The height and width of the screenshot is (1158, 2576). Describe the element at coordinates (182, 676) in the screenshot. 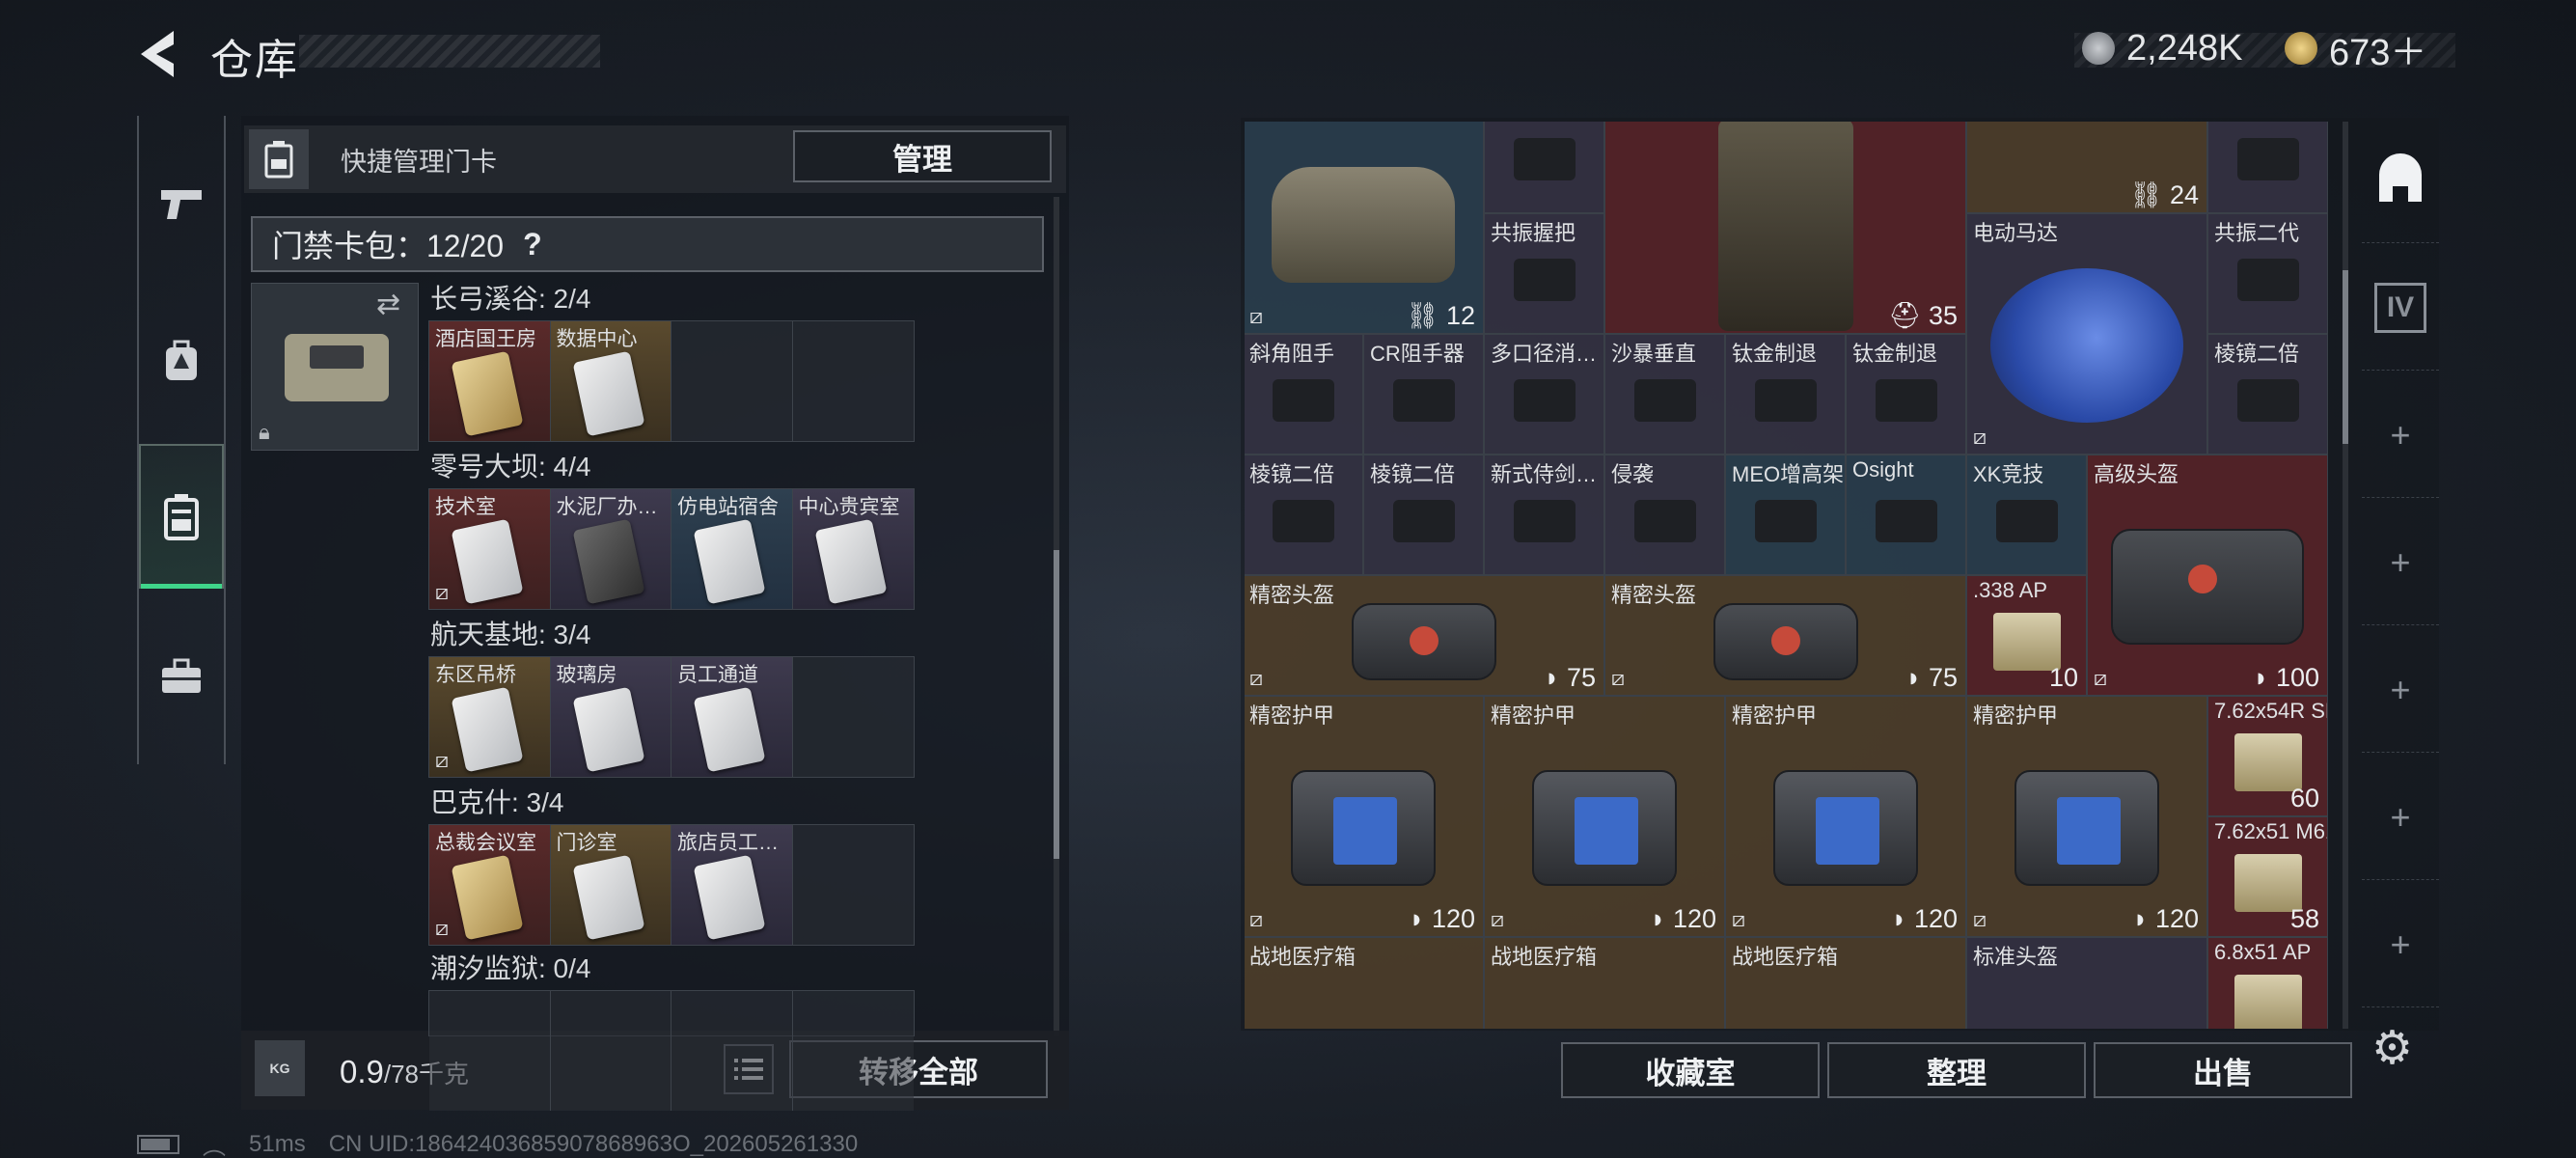

I see `supplies-tab` at that location.